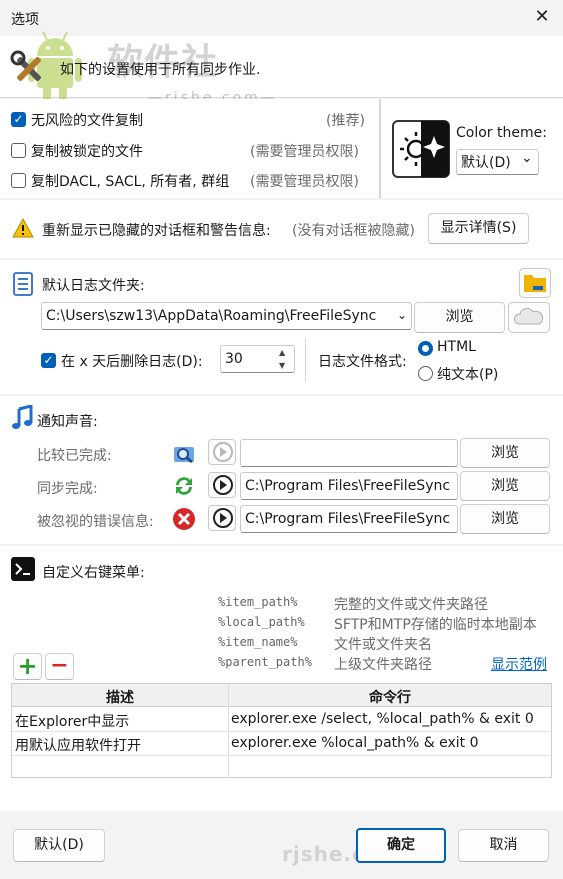 This screenshot has height=879, width=563. What do you see at coordinates (503, 845) in the screenshot?
I see `cancel-button: 取消` at bounding box center [503, 845].